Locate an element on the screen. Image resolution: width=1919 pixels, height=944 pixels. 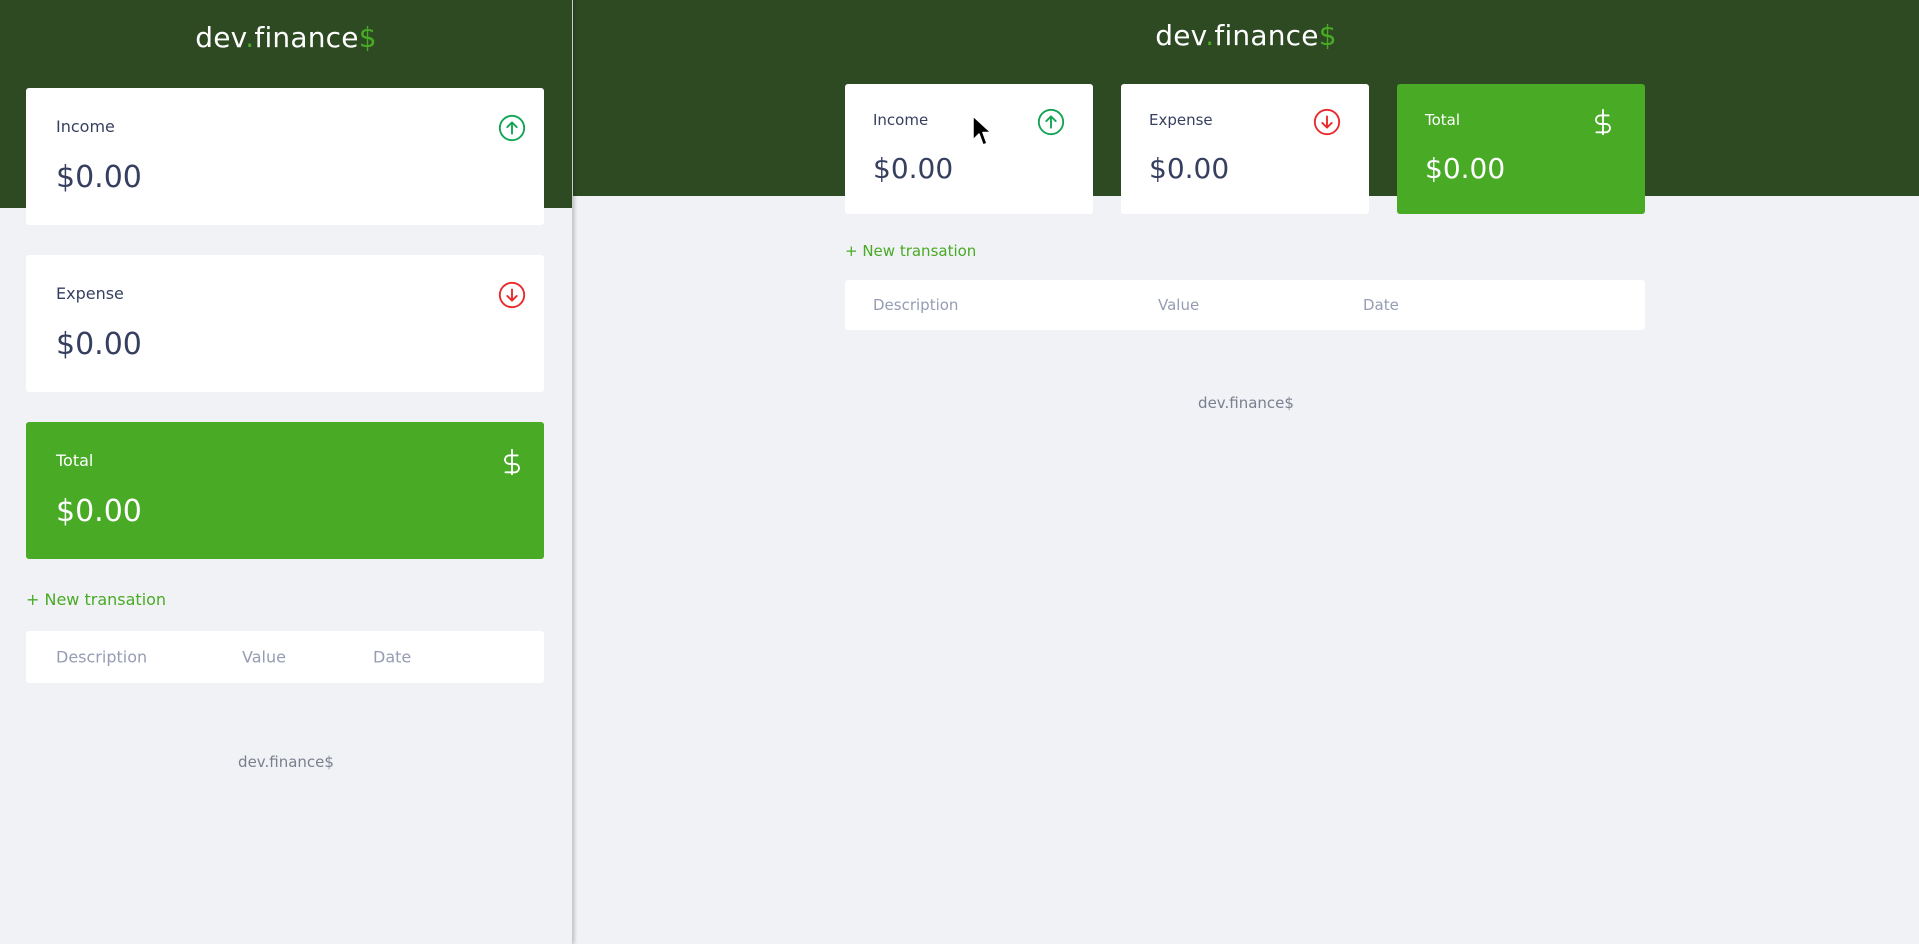
mouse-cursor-icon is located at coordinates (982, 130).